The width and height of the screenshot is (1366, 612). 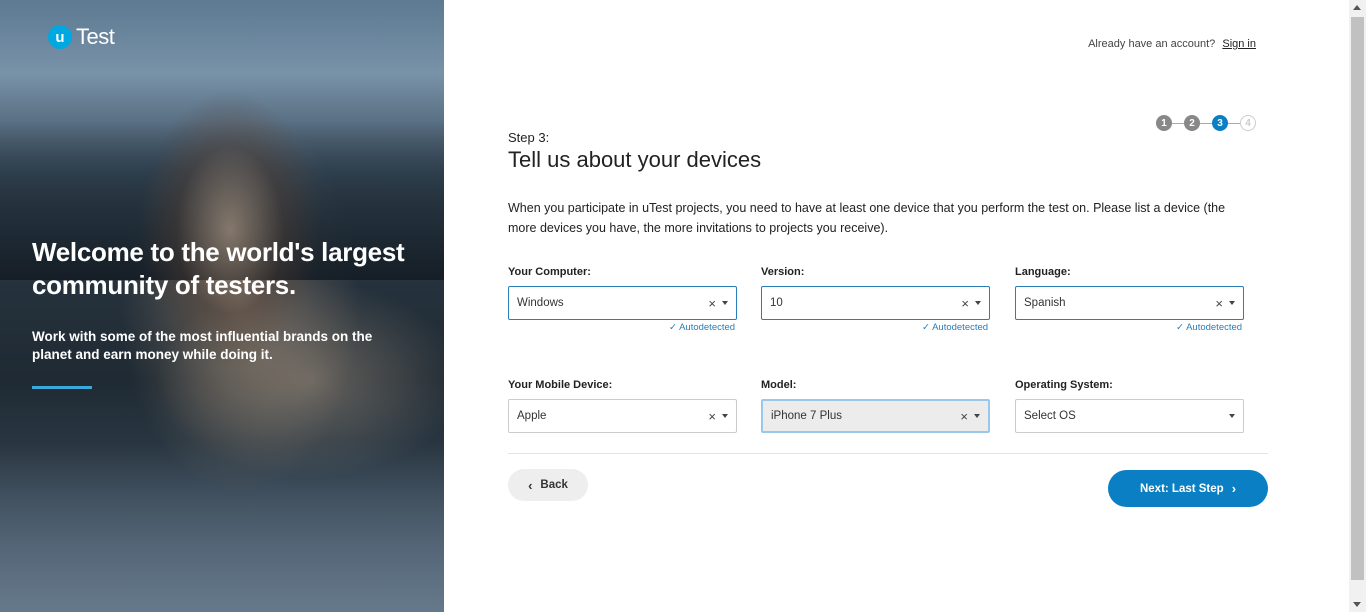 I want to click on os-label: Operating System:, so click(x=1064, y=385).